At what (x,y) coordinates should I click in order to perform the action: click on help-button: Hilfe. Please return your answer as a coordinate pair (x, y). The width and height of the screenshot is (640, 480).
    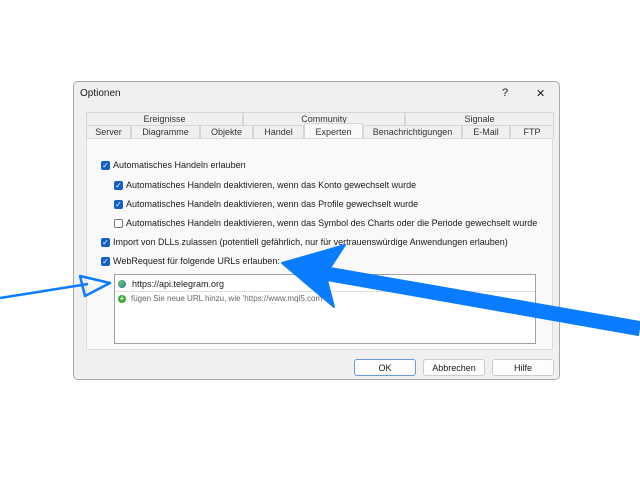
    Looking at the image, I should click on (523, 367).